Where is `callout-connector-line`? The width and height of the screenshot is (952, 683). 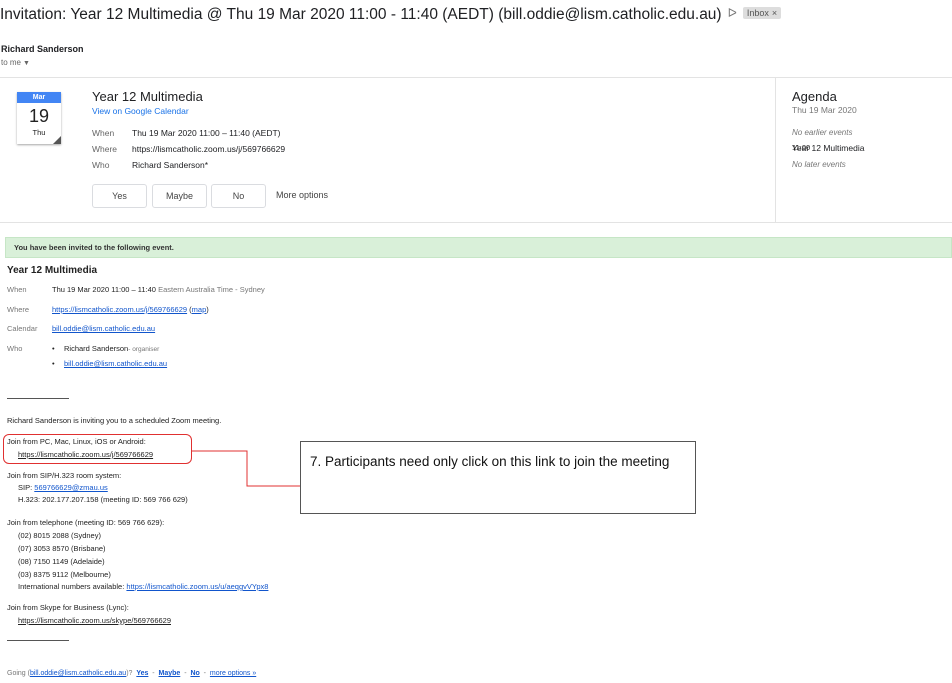
callout-connector-line is located at coordinates (246, 468).